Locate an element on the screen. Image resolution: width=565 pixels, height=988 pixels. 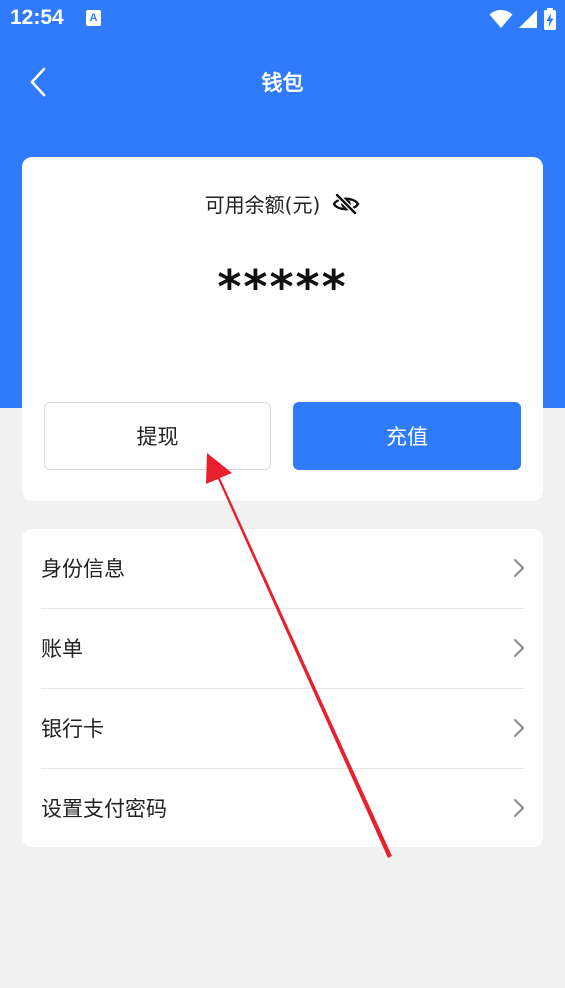
battery-charging-icon is located at coordinates (550, 19).